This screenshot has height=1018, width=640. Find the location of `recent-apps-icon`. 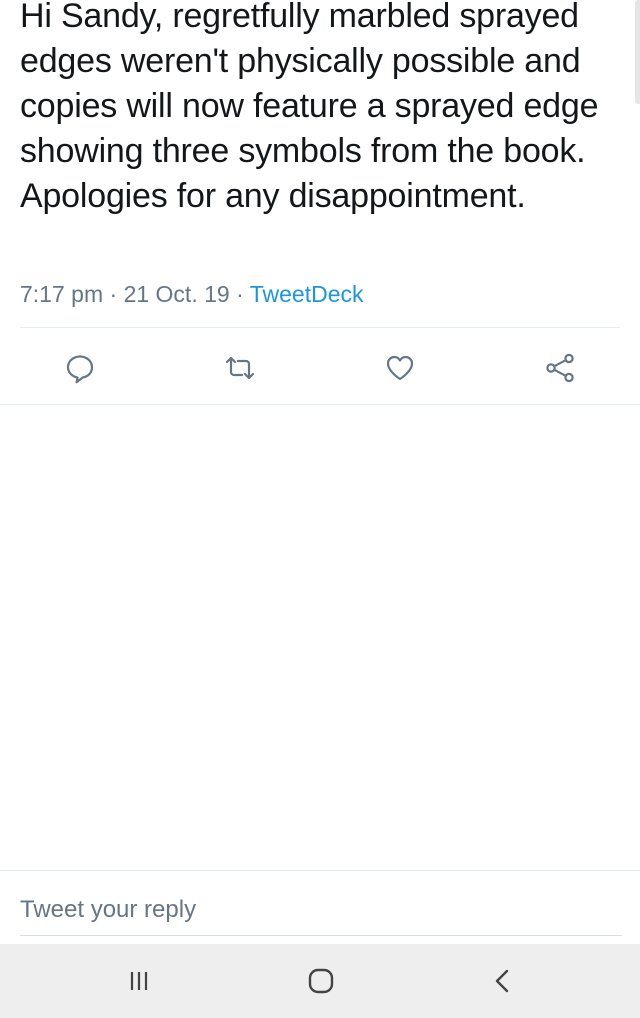

recent-apps-icon is located at coordinates (139, 981).